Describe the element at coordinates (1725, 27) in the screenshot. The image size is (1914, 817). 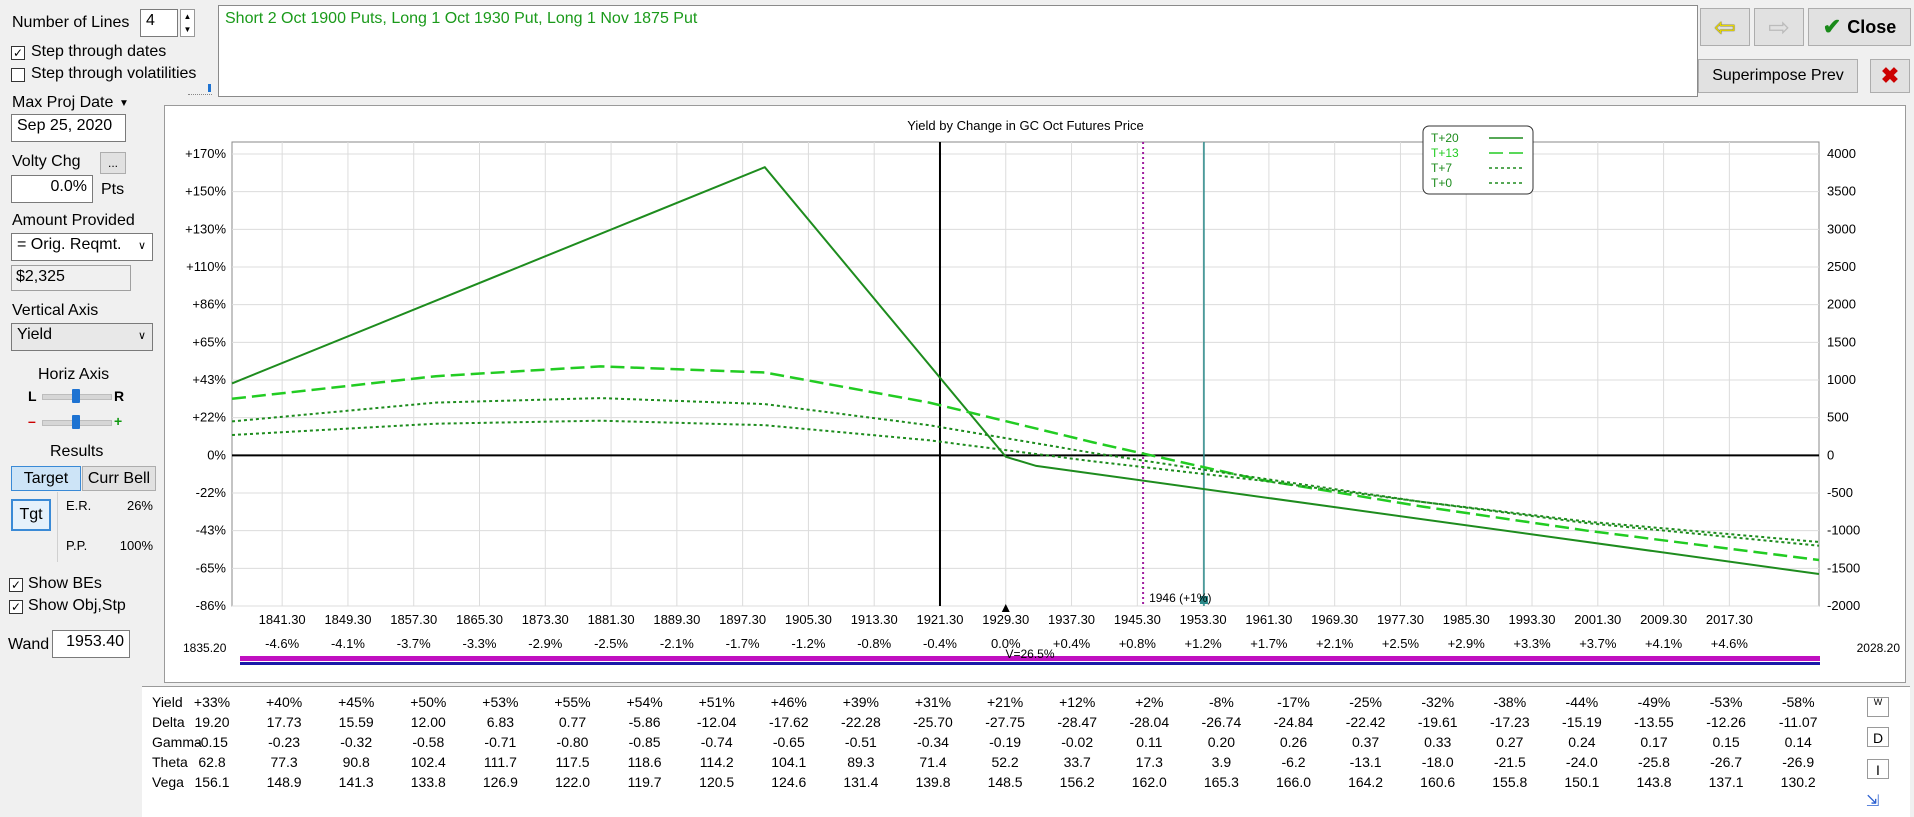
I see `prev-button: ⇦` at that location.